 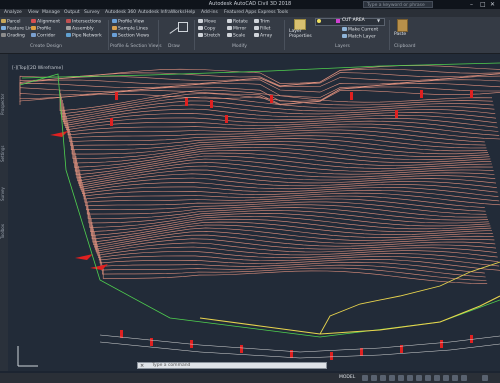 I want to click on panel-create-design: Create Design, so click(x=46, y=46).